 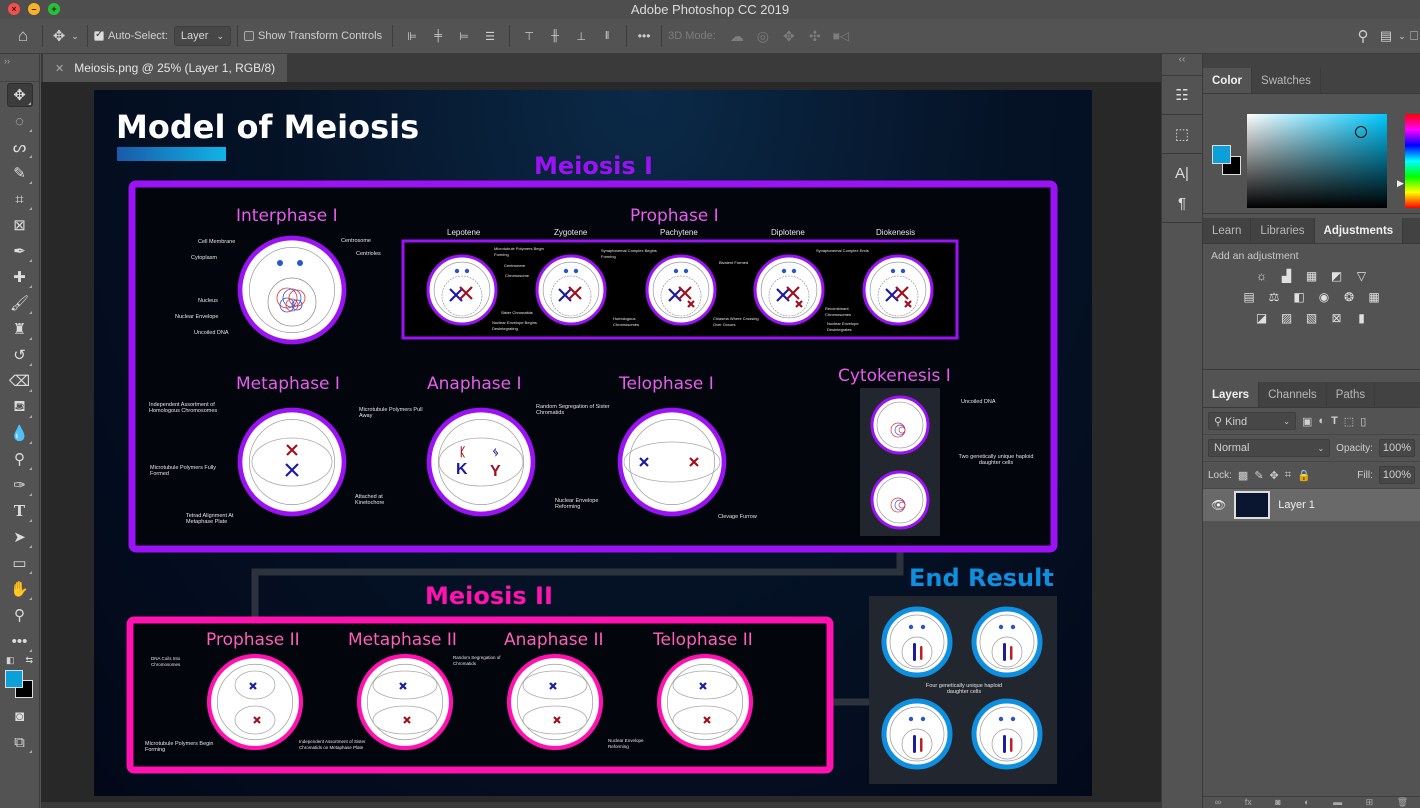 What do you see at coordinates (29, 660) in the screenshot?
I see `swap-colors-icon: ⇆` at bounding box center [29, 660].